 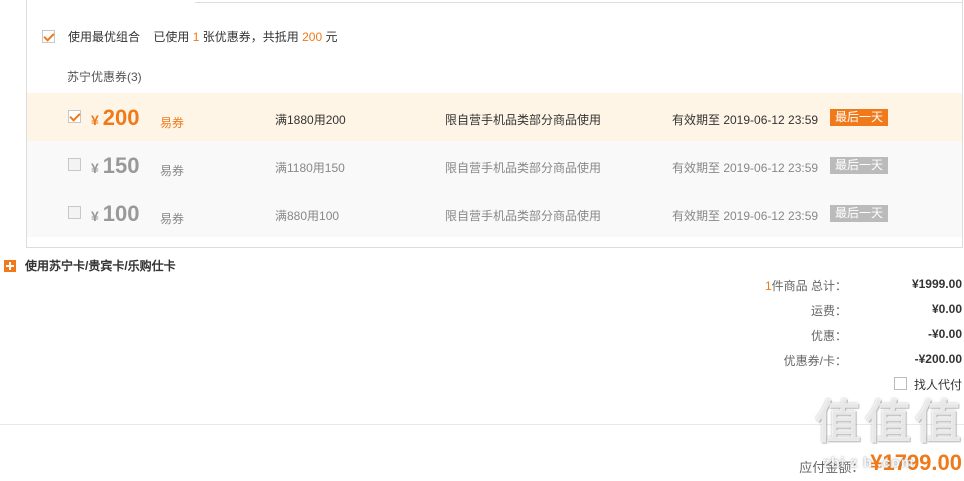 I want to click on coupon-deduction-label: 优惠券/卡：, so click(x=815, y=361).